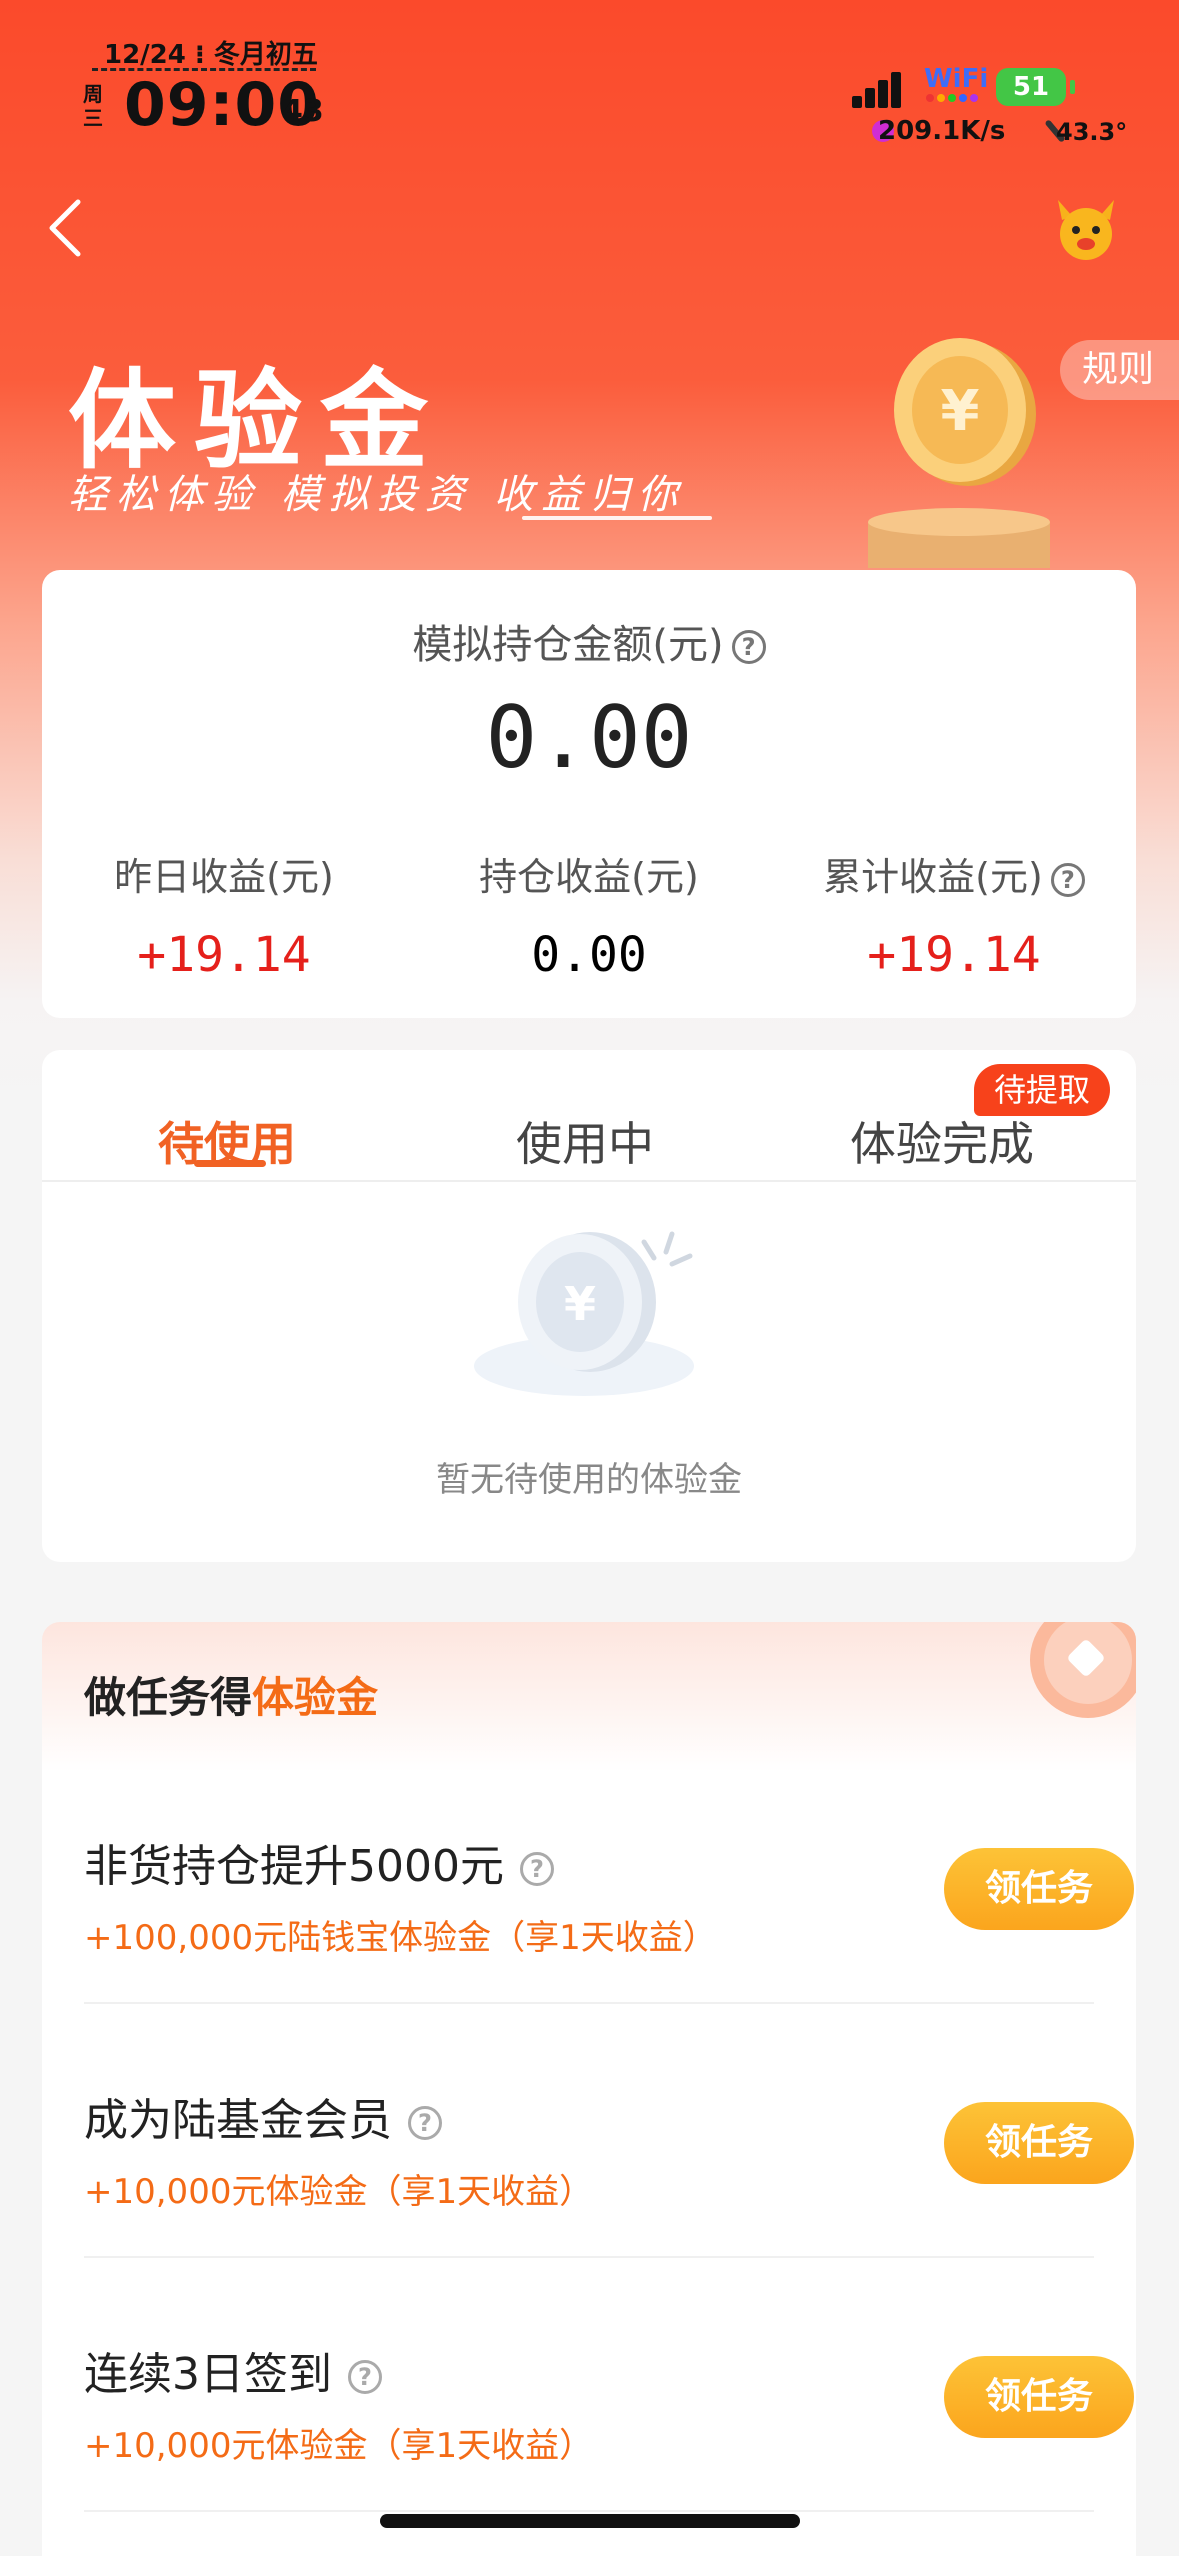 The image size is (1179, 2556). I want to click on coin-stack-illustration, so click(959, 538).